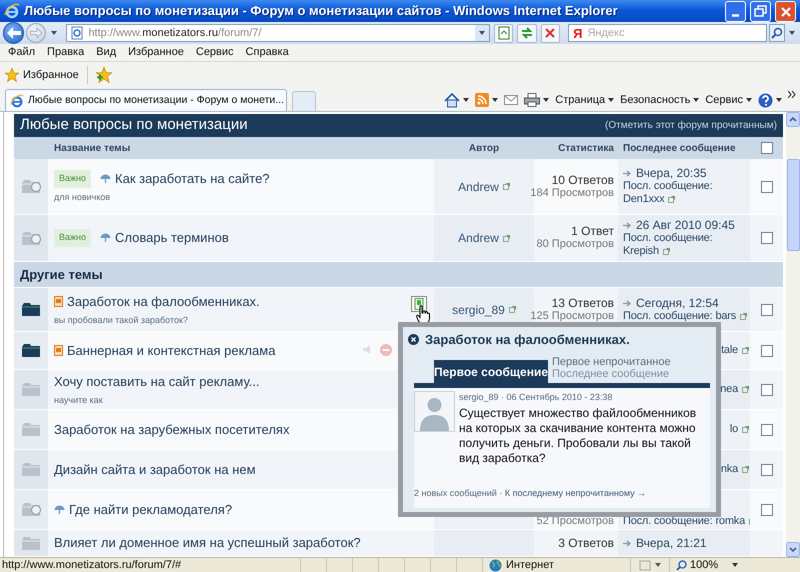 This screenshot has width=800, height=572. I want to click on close-button, so click(785, 11).